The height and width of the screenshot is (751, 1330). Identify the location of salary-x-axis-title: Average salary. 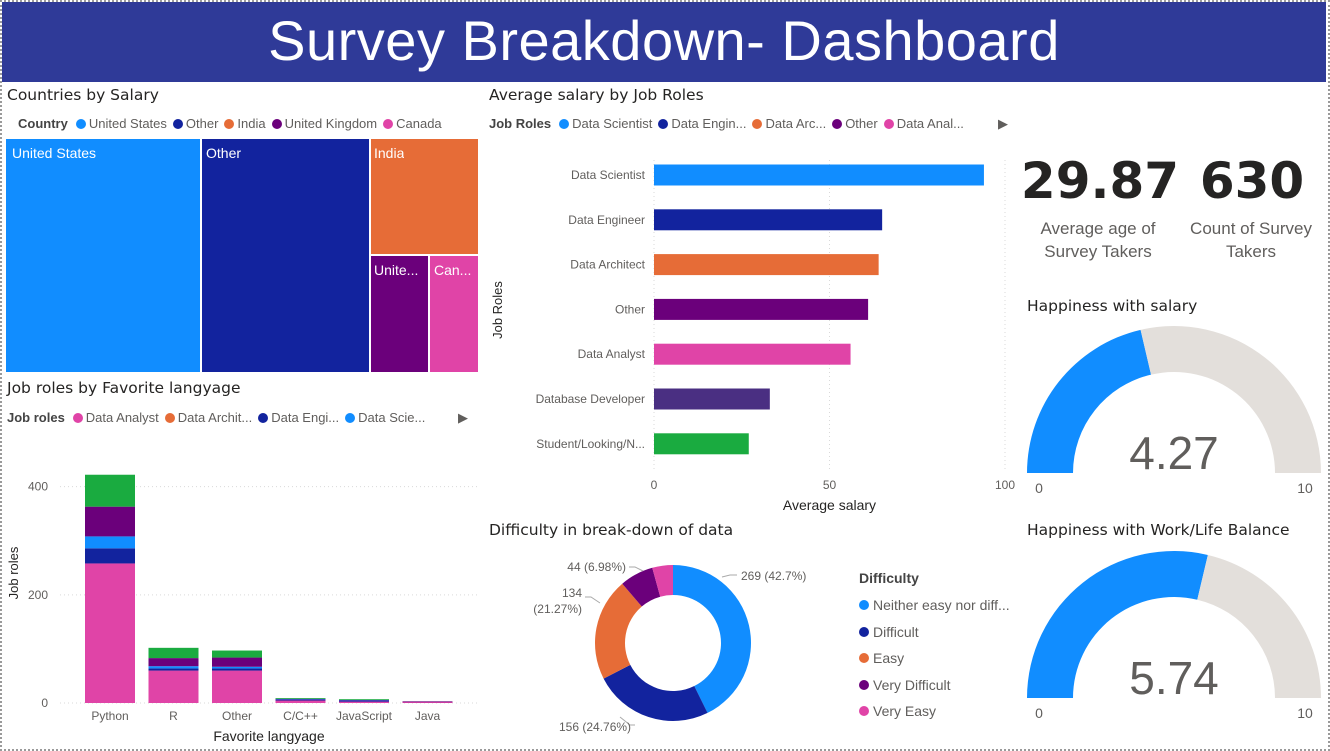
(829, 505).